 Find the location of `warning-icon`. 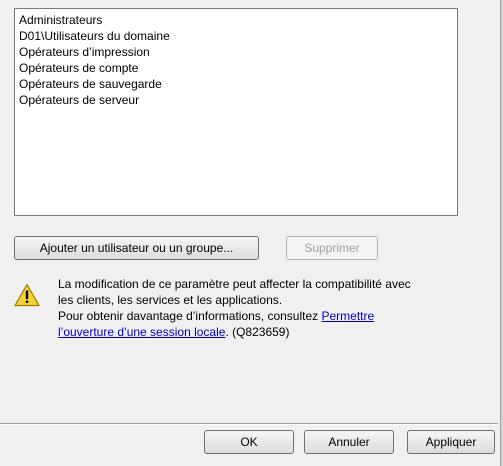

warning-icon is located at coordinates (27, 295).